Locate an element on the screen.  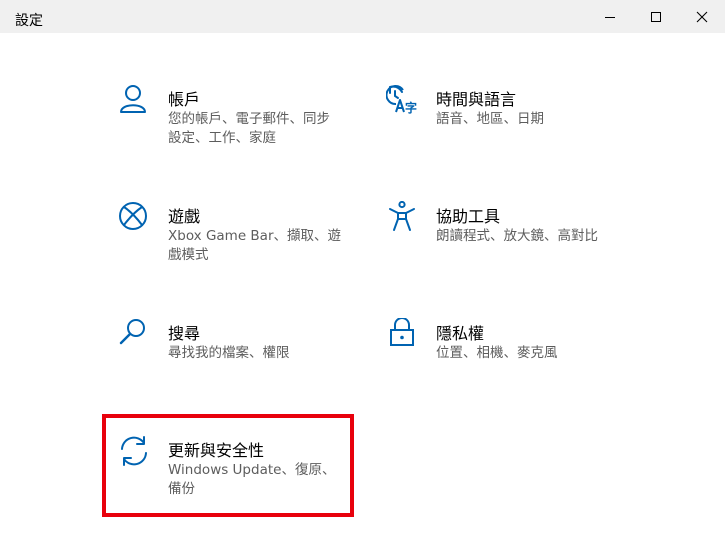
maximize-icon is located at coordinates (656, 16).